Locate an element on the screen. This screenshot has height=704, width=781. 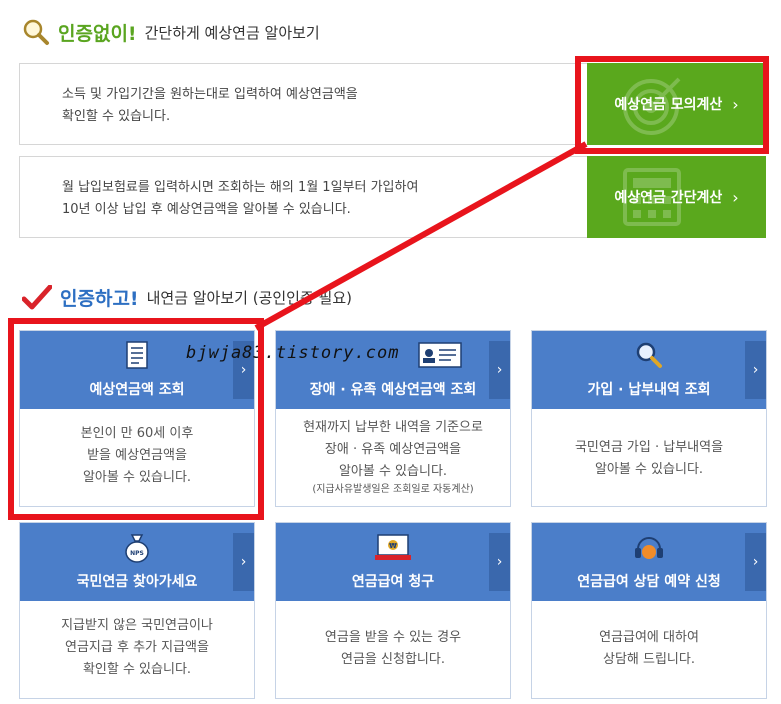
card-title: 국민연금 찾아가세요 is located at coordinates (137, 582).